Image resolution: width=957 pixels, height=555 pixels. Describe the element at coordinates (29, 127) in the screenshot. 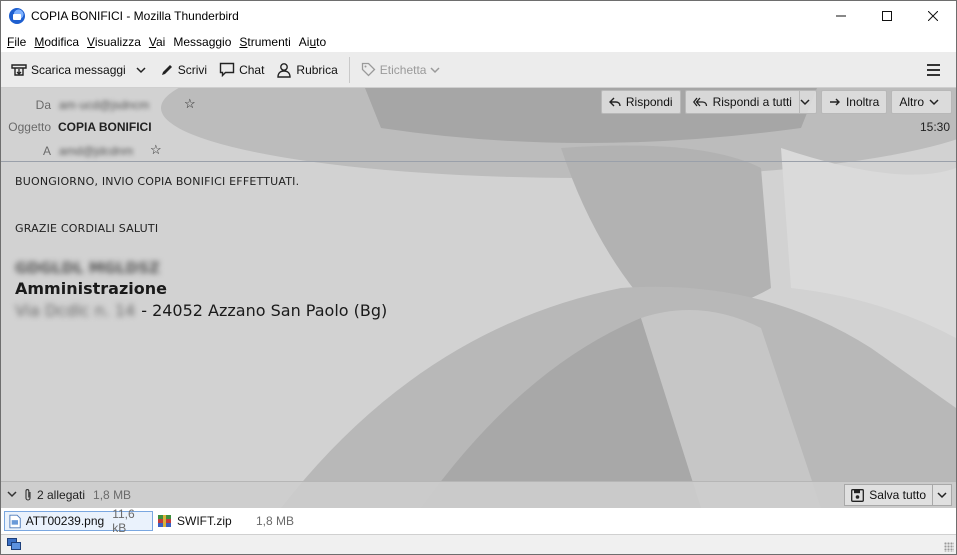

I see `subject-label: Oggetto` at that location.